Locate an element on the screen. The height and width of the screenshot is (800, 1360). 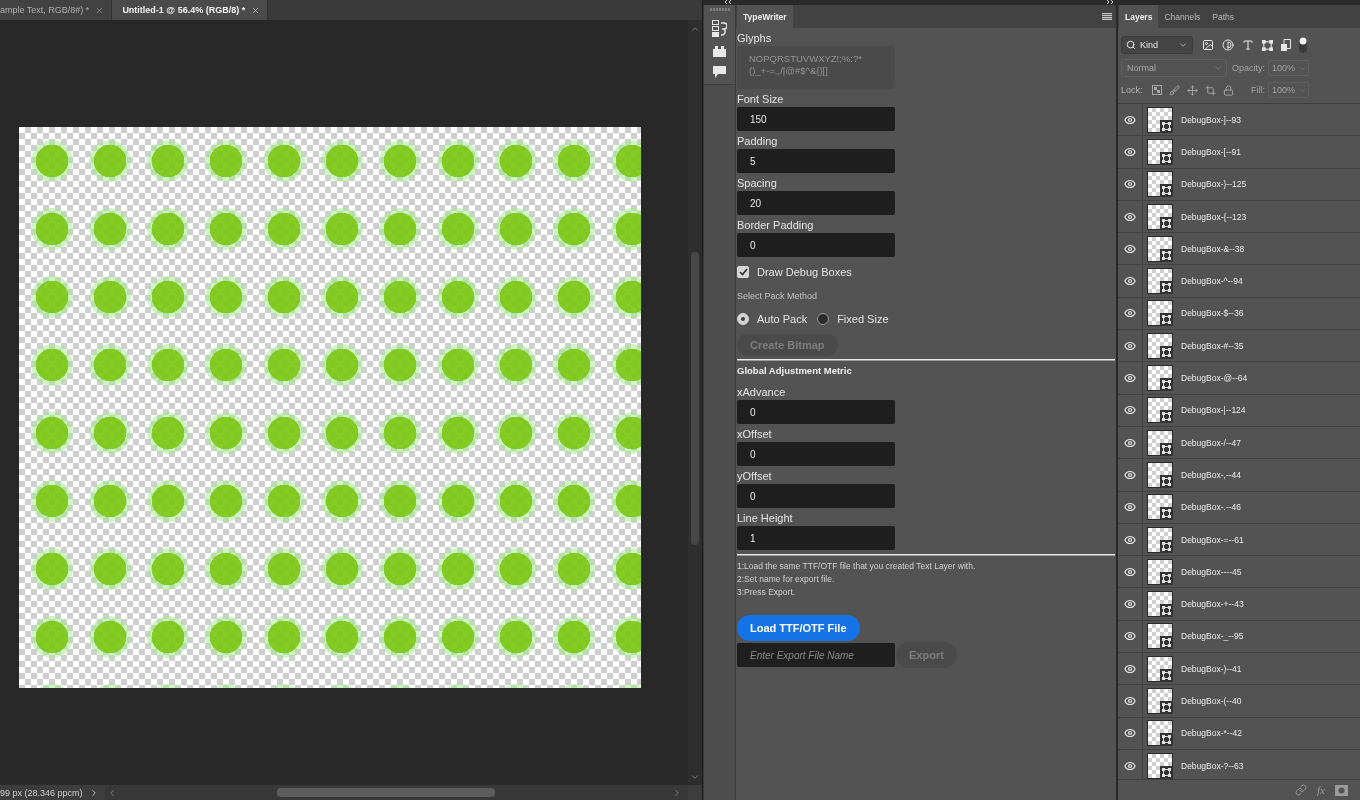
panel-tab: Layers is located at coordinates (1139, 16).